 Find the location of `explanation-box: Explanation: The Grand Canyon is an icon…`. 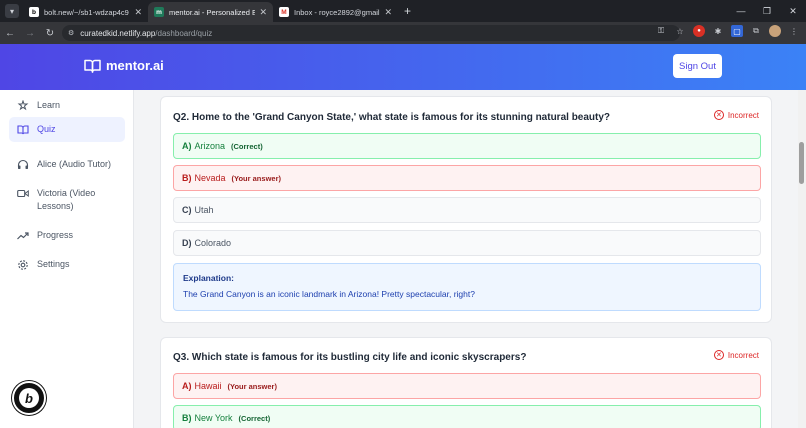

explanation-box: Explanation: The Grand Canyon is an icon… is located at coordinates (467, 287).